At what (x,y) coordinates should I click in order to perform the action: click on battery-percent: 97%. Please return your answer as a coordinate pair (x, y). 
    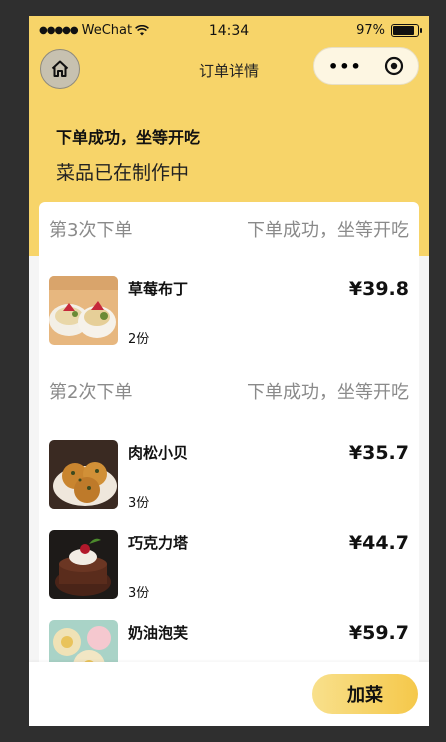
    Looking at the image, I should click on (370, 30).